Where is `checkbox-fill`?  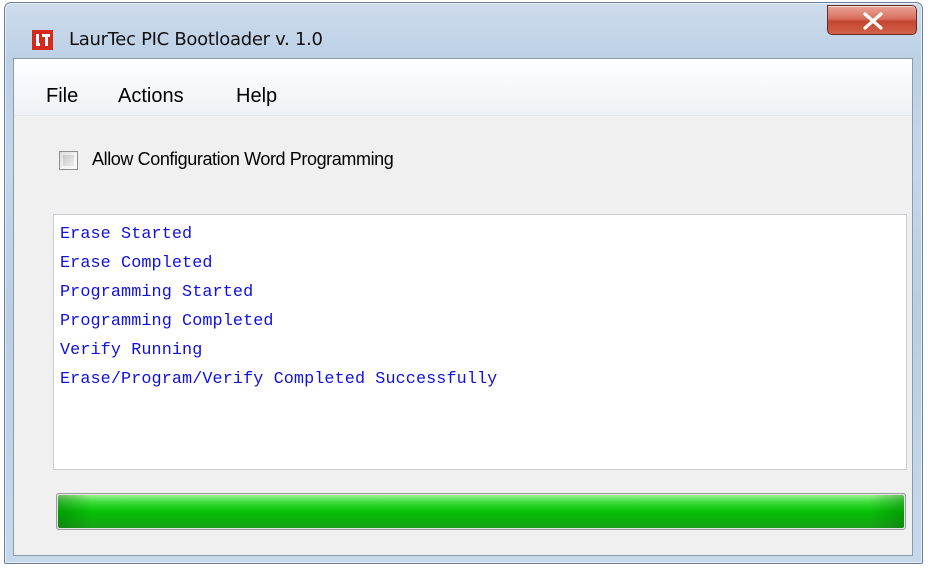 checkbox-fill is located at coordinates (68, 160).